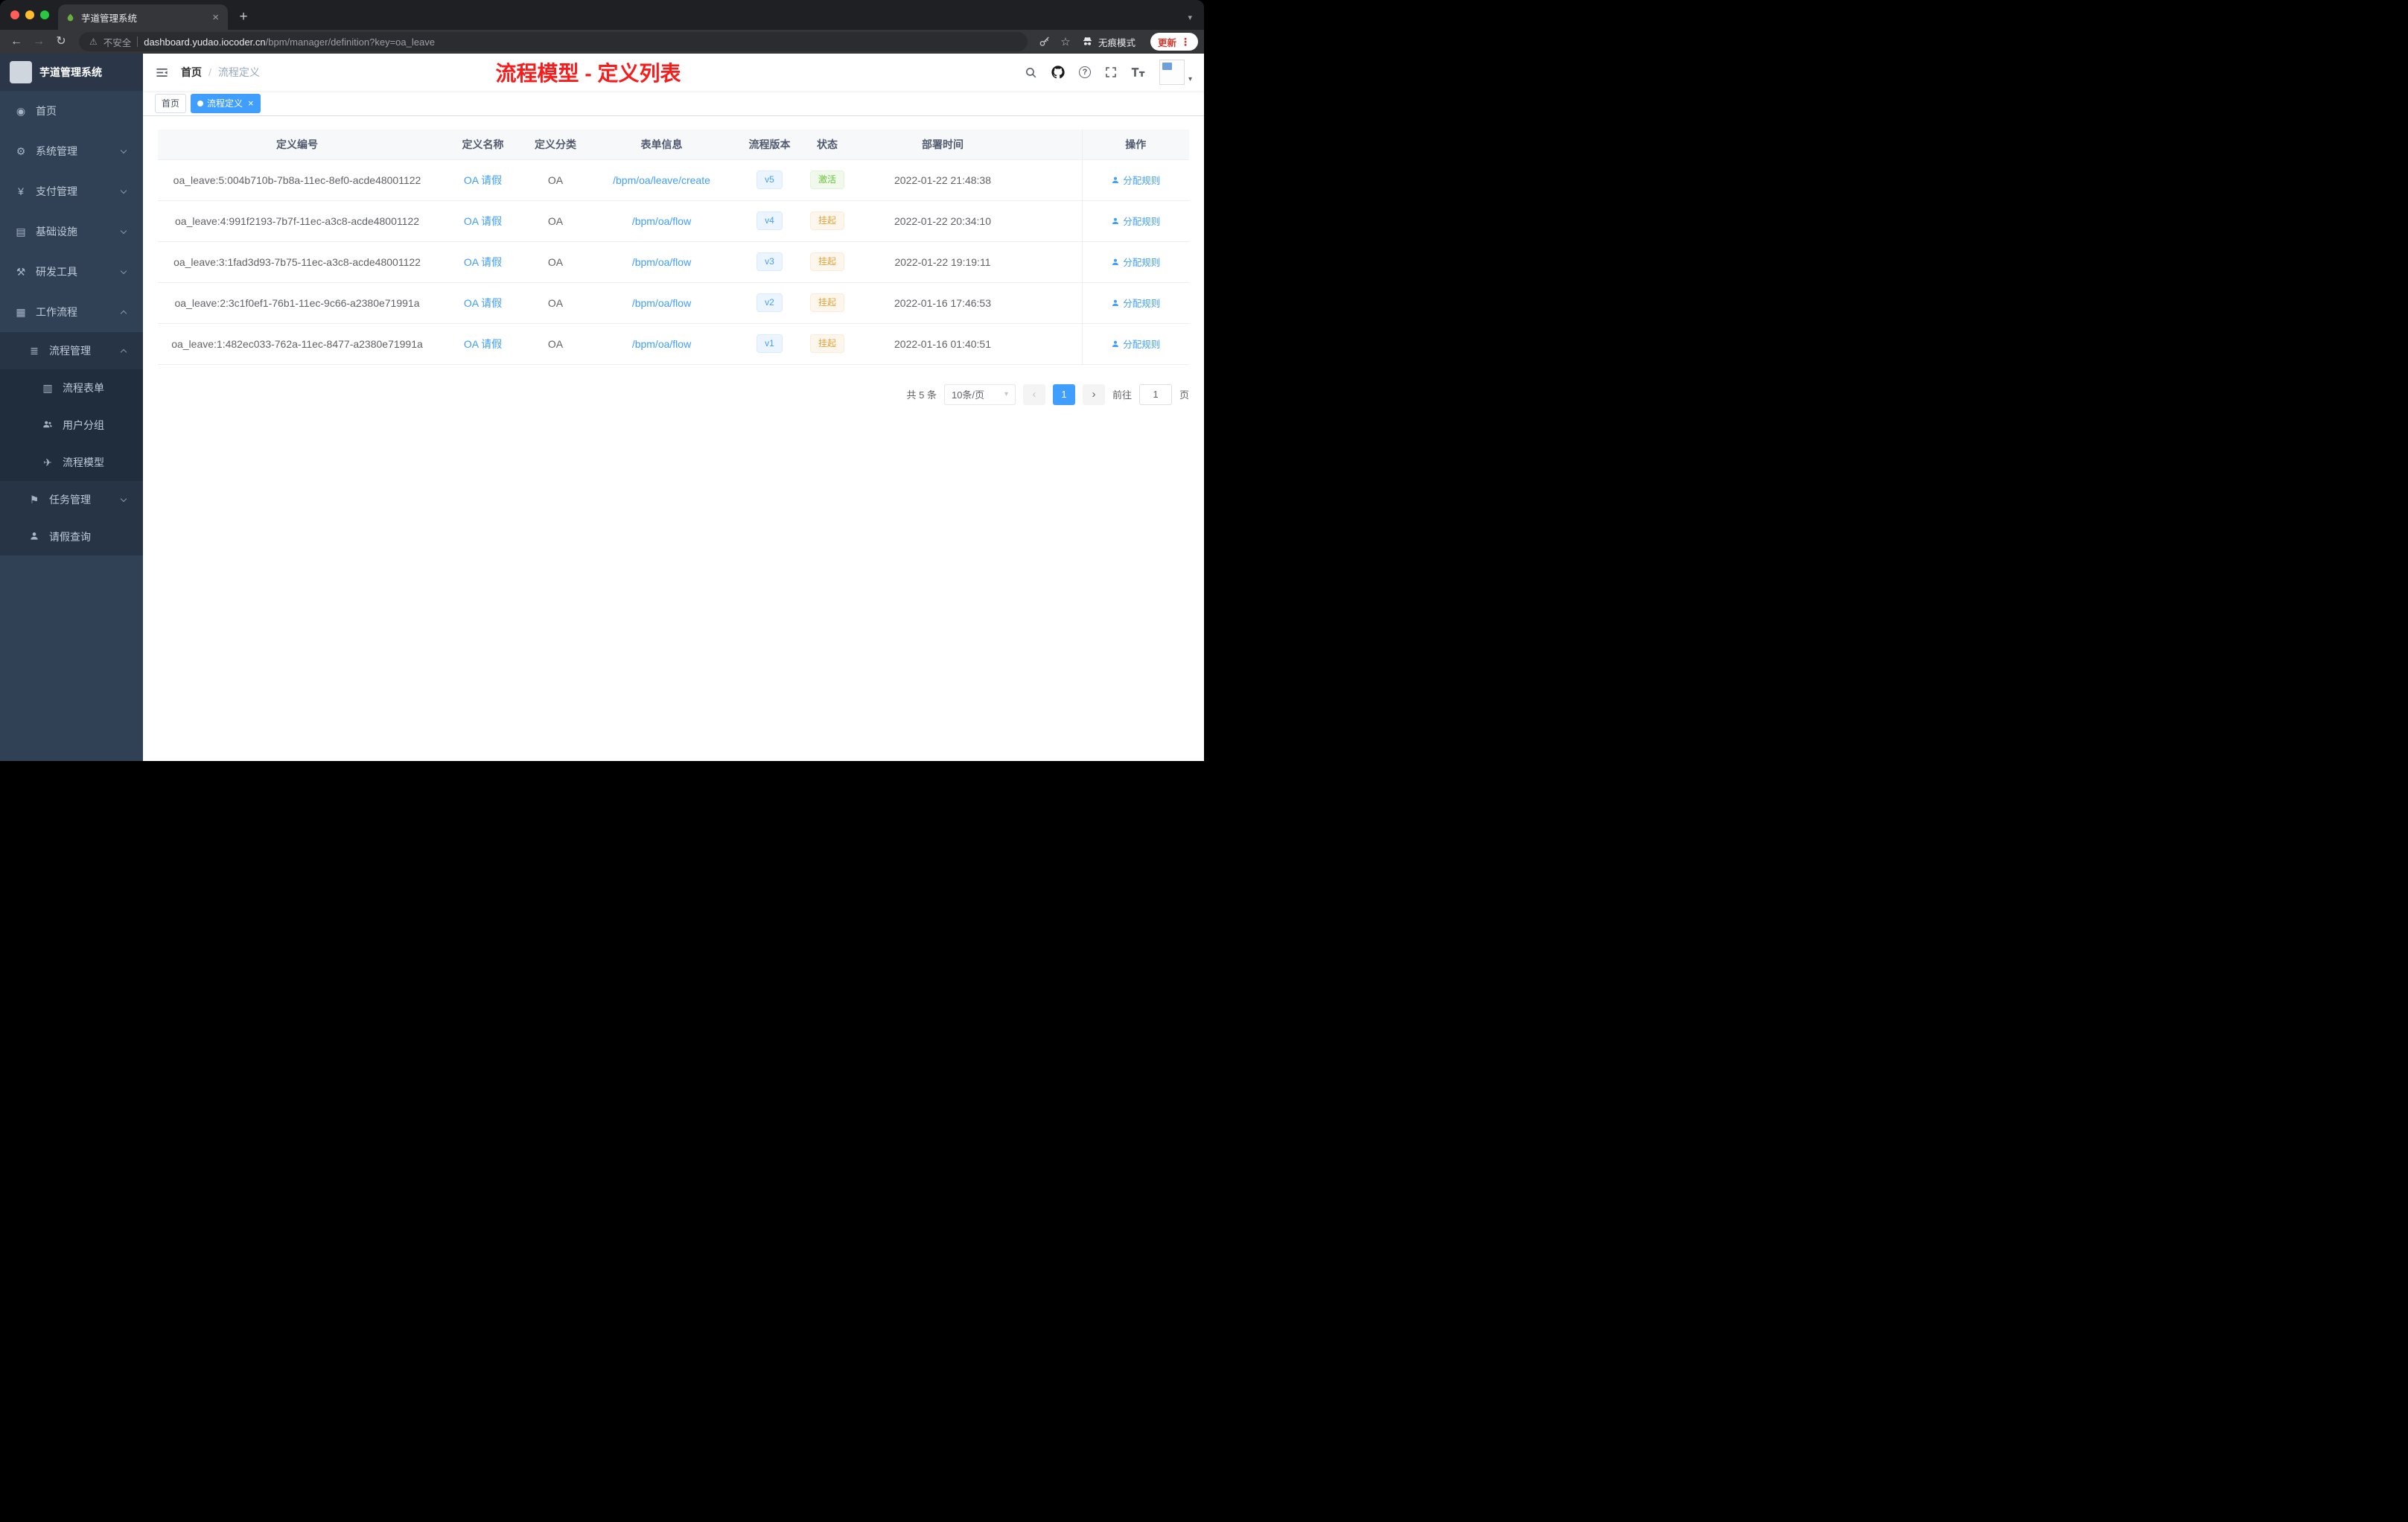 Image resolution: width=2408 pixels, height=1522 pixels. I want to click on caret-down-icon: ▾, so click(1190, 79).